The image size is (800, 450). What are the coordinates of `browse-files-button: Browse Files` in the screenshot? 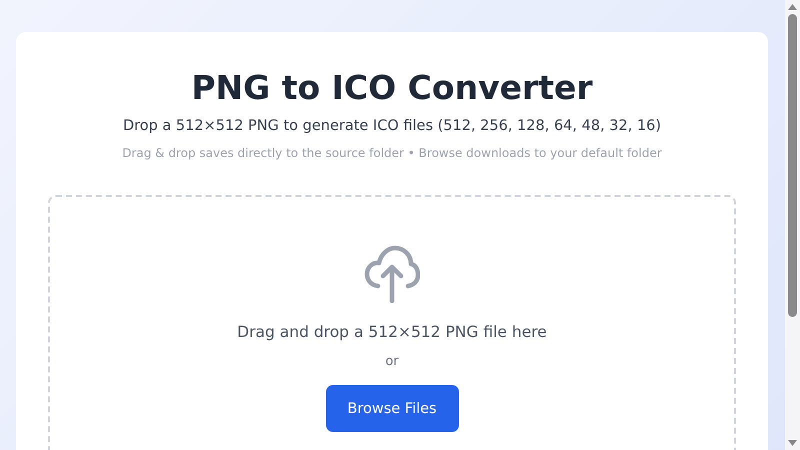 It's located at (392, 408).